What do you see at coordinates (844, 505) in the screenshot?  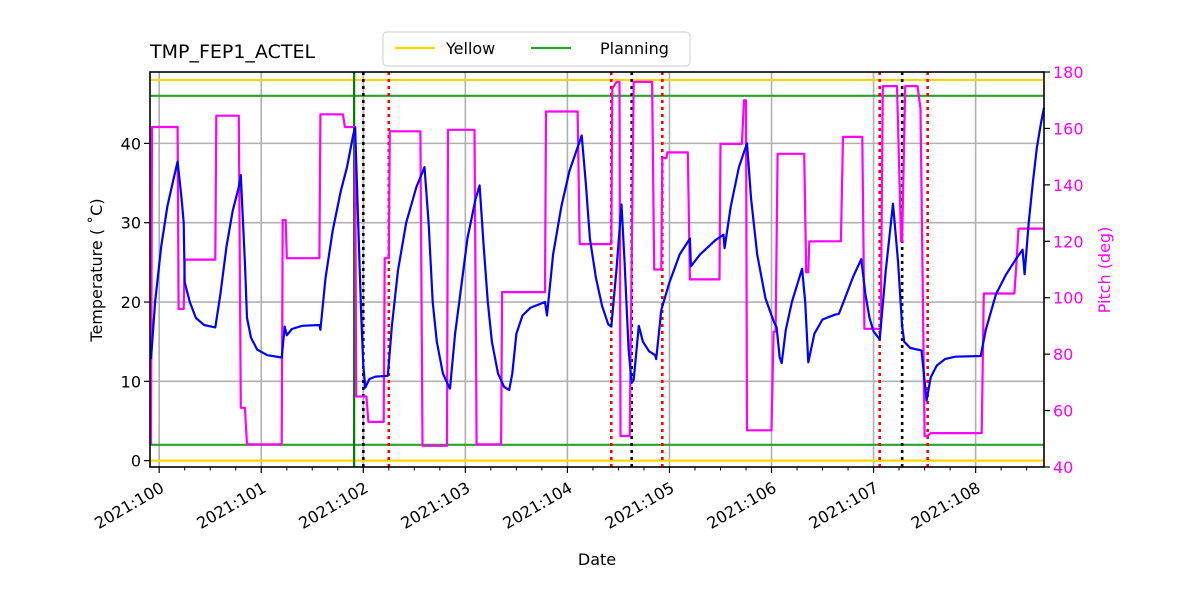 I see `x-tick-label: 2021:107` at bounding box center [844, 505].